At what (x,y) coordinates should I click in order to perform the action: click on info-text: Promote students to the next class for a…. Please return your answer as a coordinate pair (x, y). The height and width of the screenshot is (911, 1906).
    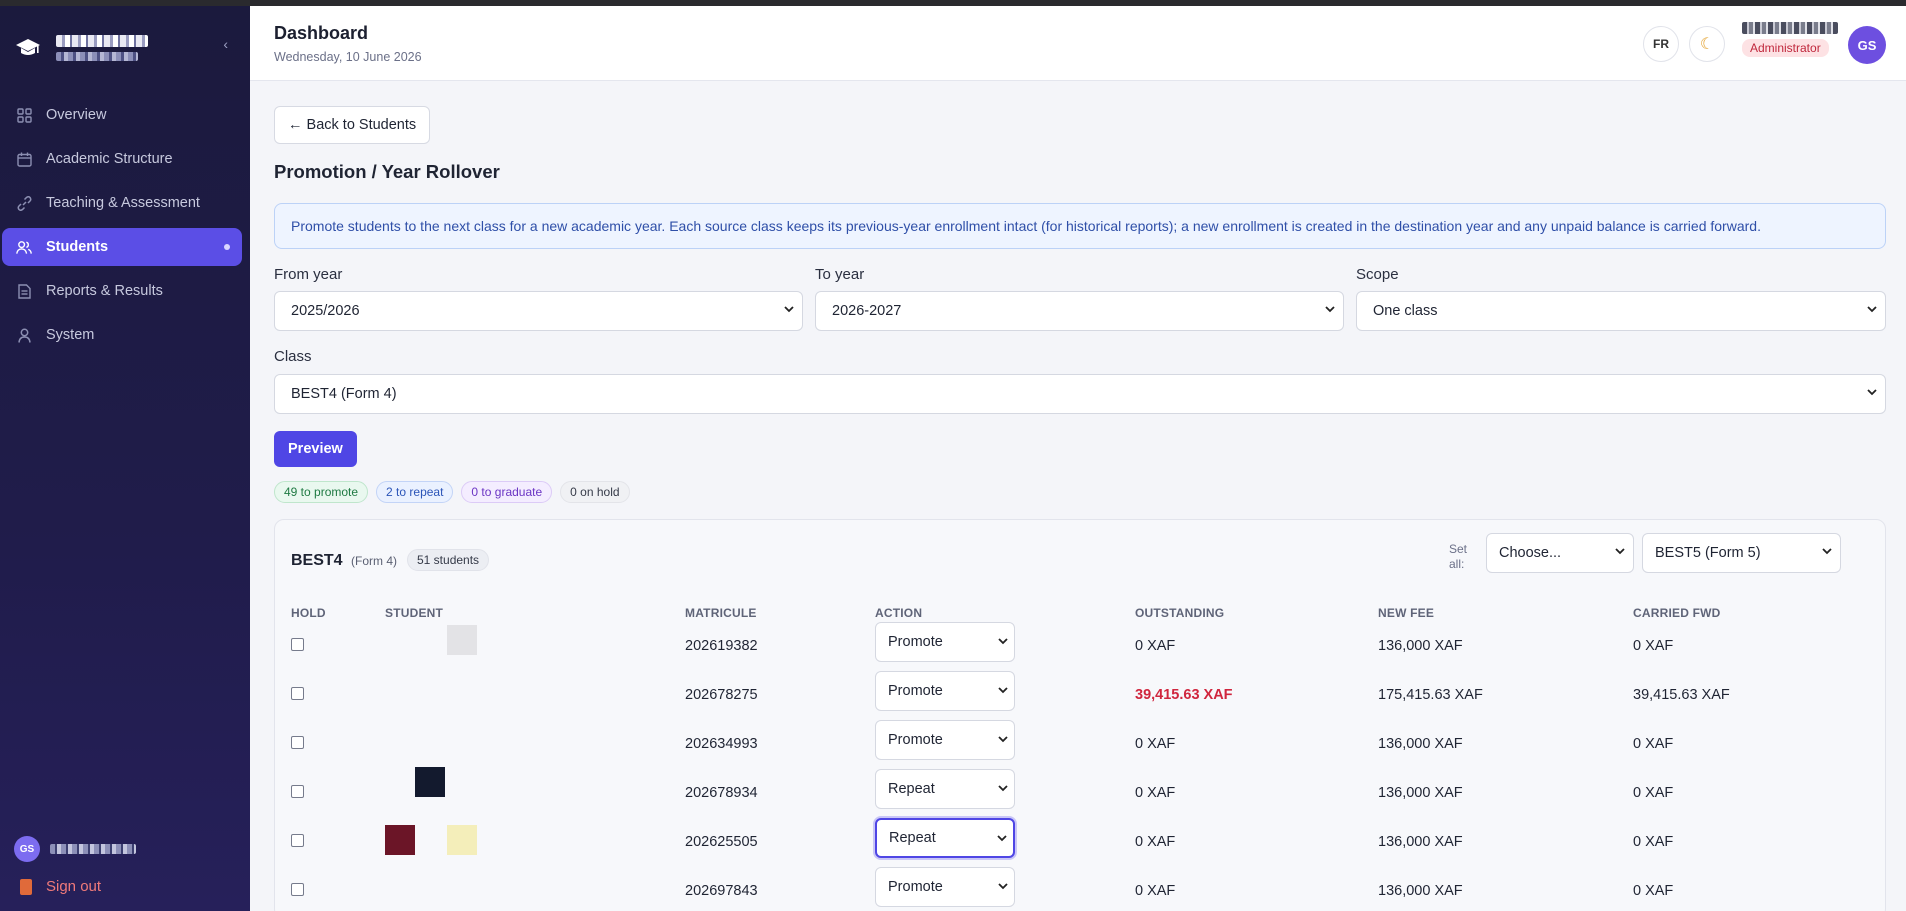
    Looking at the image, I should click on (1026, 226).